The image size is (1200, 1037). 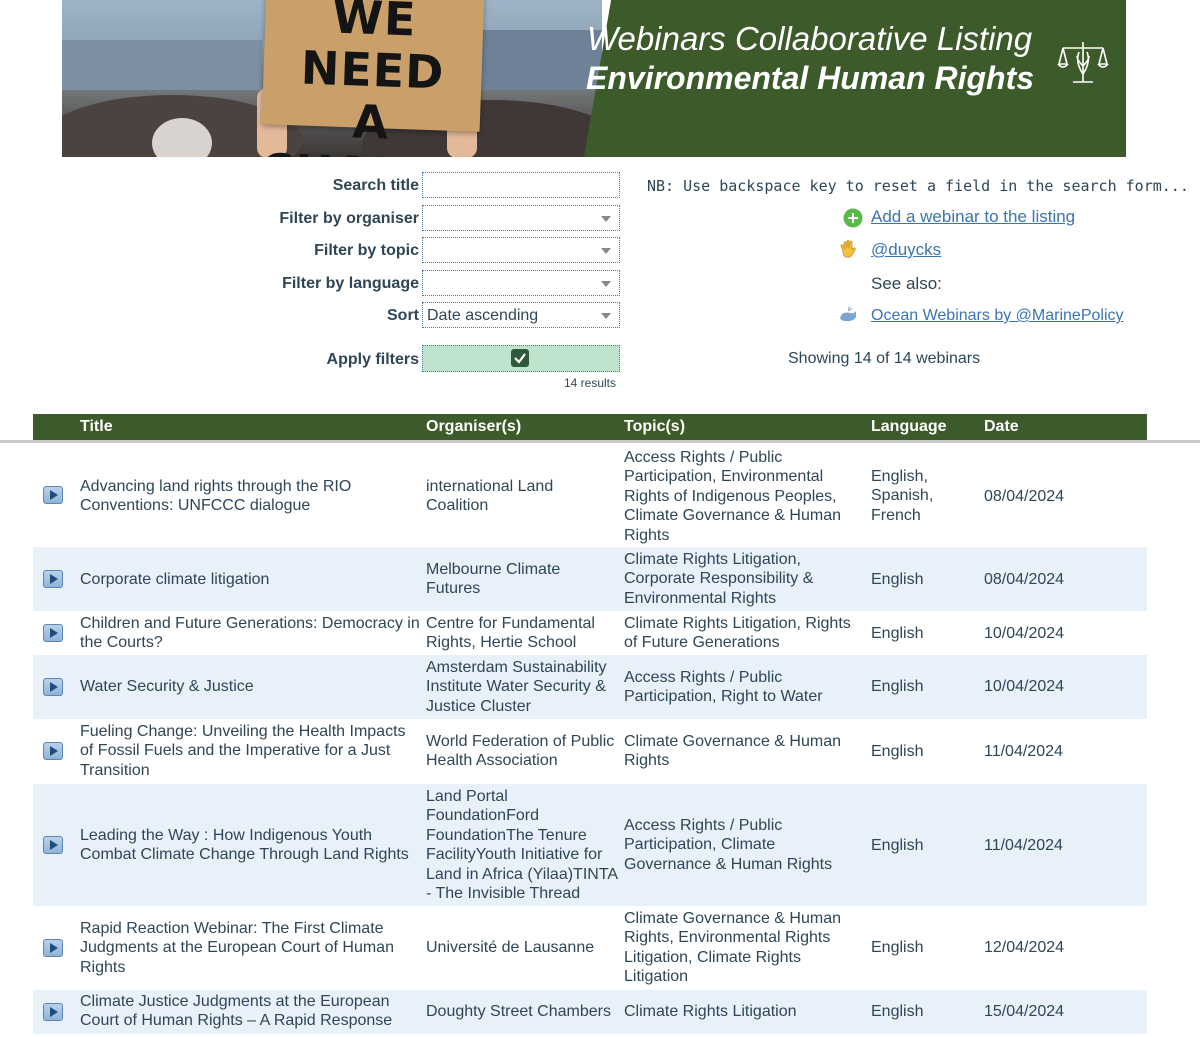 What do you see at coordinates (1024, 947) in the screenshot?
I see `row-date: 12/04/2024` at bounding box center [1024, 947].